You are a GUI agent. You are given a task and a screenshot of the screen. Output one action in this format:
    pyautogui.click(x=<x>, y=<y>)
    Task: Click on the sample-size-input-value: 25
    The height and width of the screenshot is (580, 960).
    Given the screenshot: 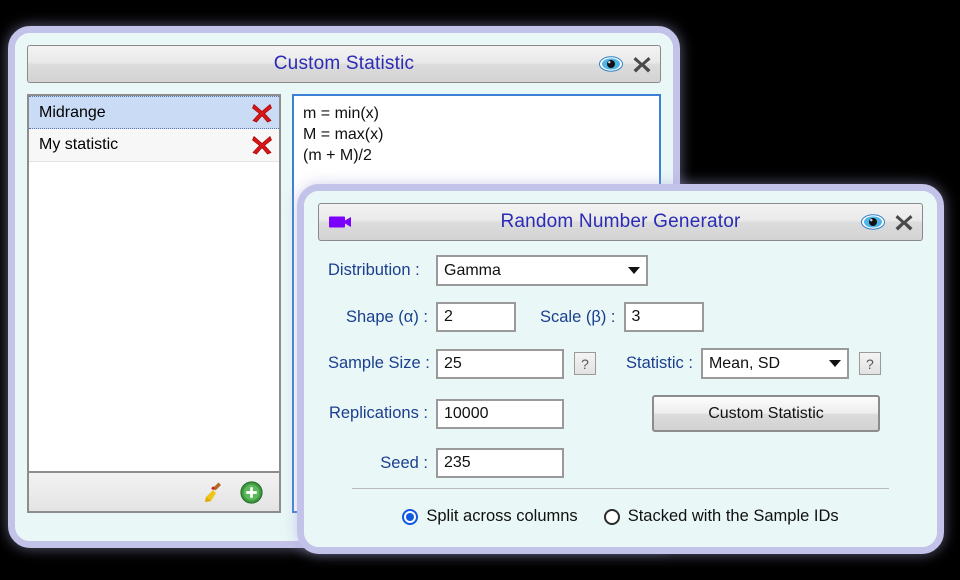 What is the action you would take?
    pyautogui.click(x=453, y=363)
    